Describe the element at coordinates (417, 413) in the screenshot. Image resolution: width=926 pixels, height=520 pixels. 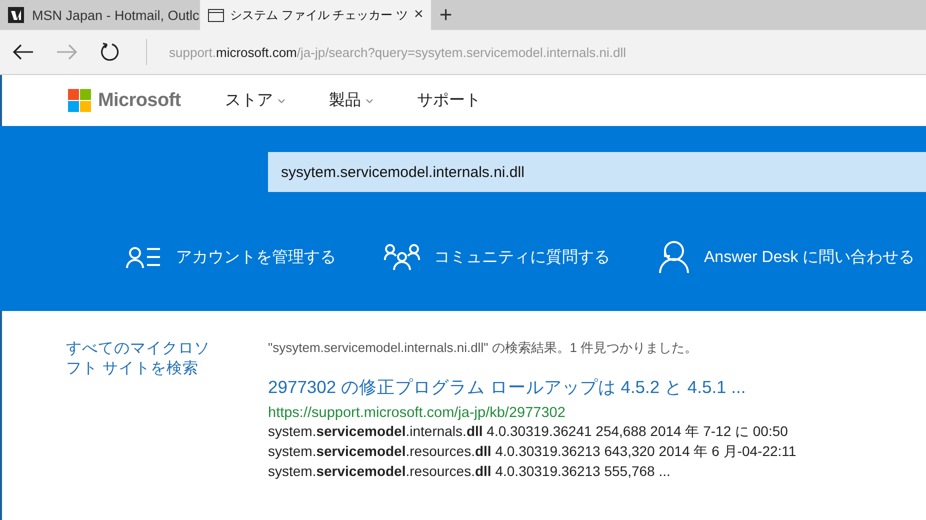
I see `result-url: https://support.microsoft.com/ja-jp/kb/2977302` at that location.